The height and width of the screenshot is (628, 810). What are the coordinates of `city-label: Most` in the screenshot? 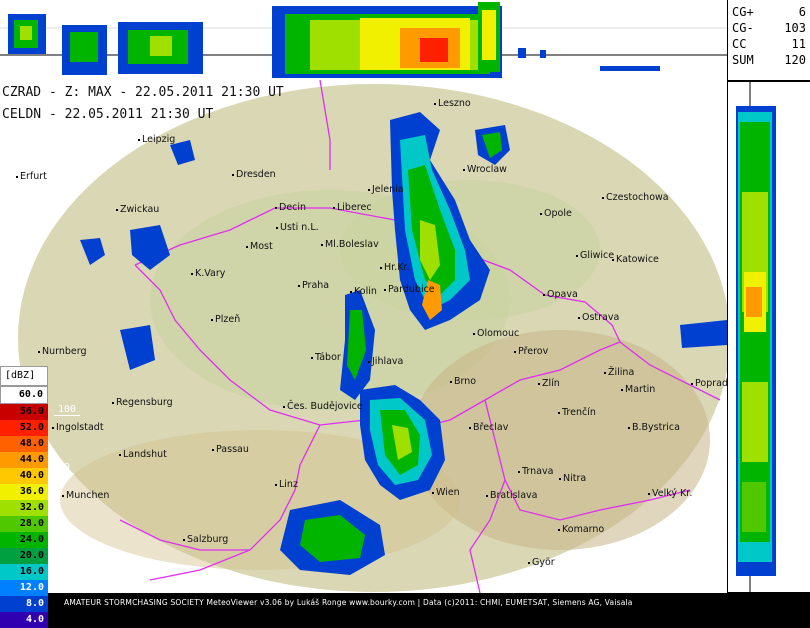 It's located at (259, 246).